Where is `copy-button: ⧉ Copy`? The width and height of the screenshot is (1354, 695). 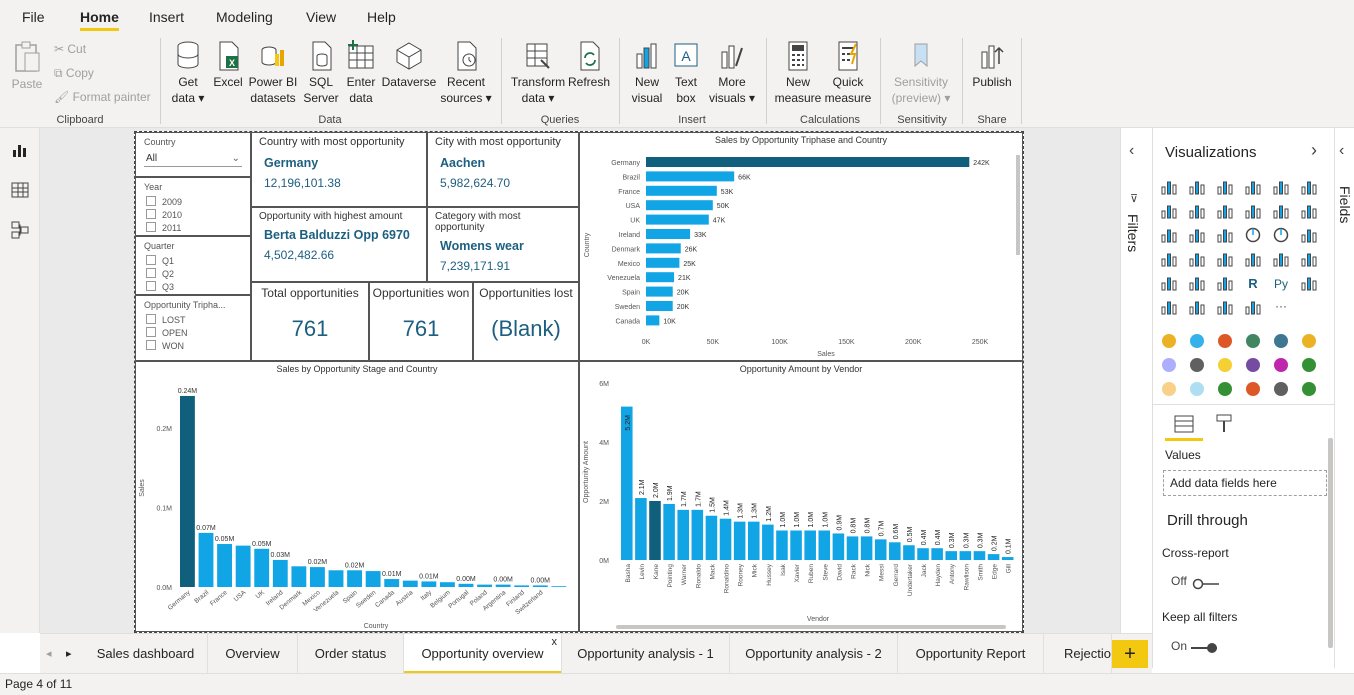
copy-button: ⧉ Copy is located at coordinates (74, 73).